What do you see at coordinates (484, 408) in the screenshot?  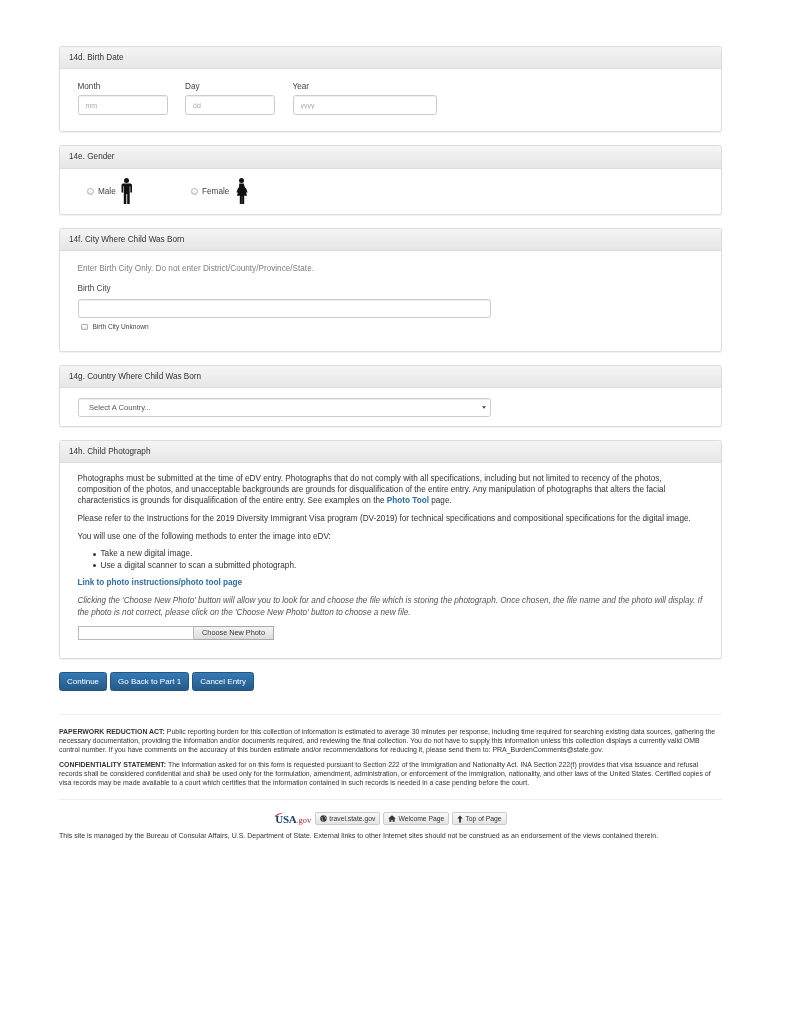 I see `caret-icon` at bounding box center [484, 408].